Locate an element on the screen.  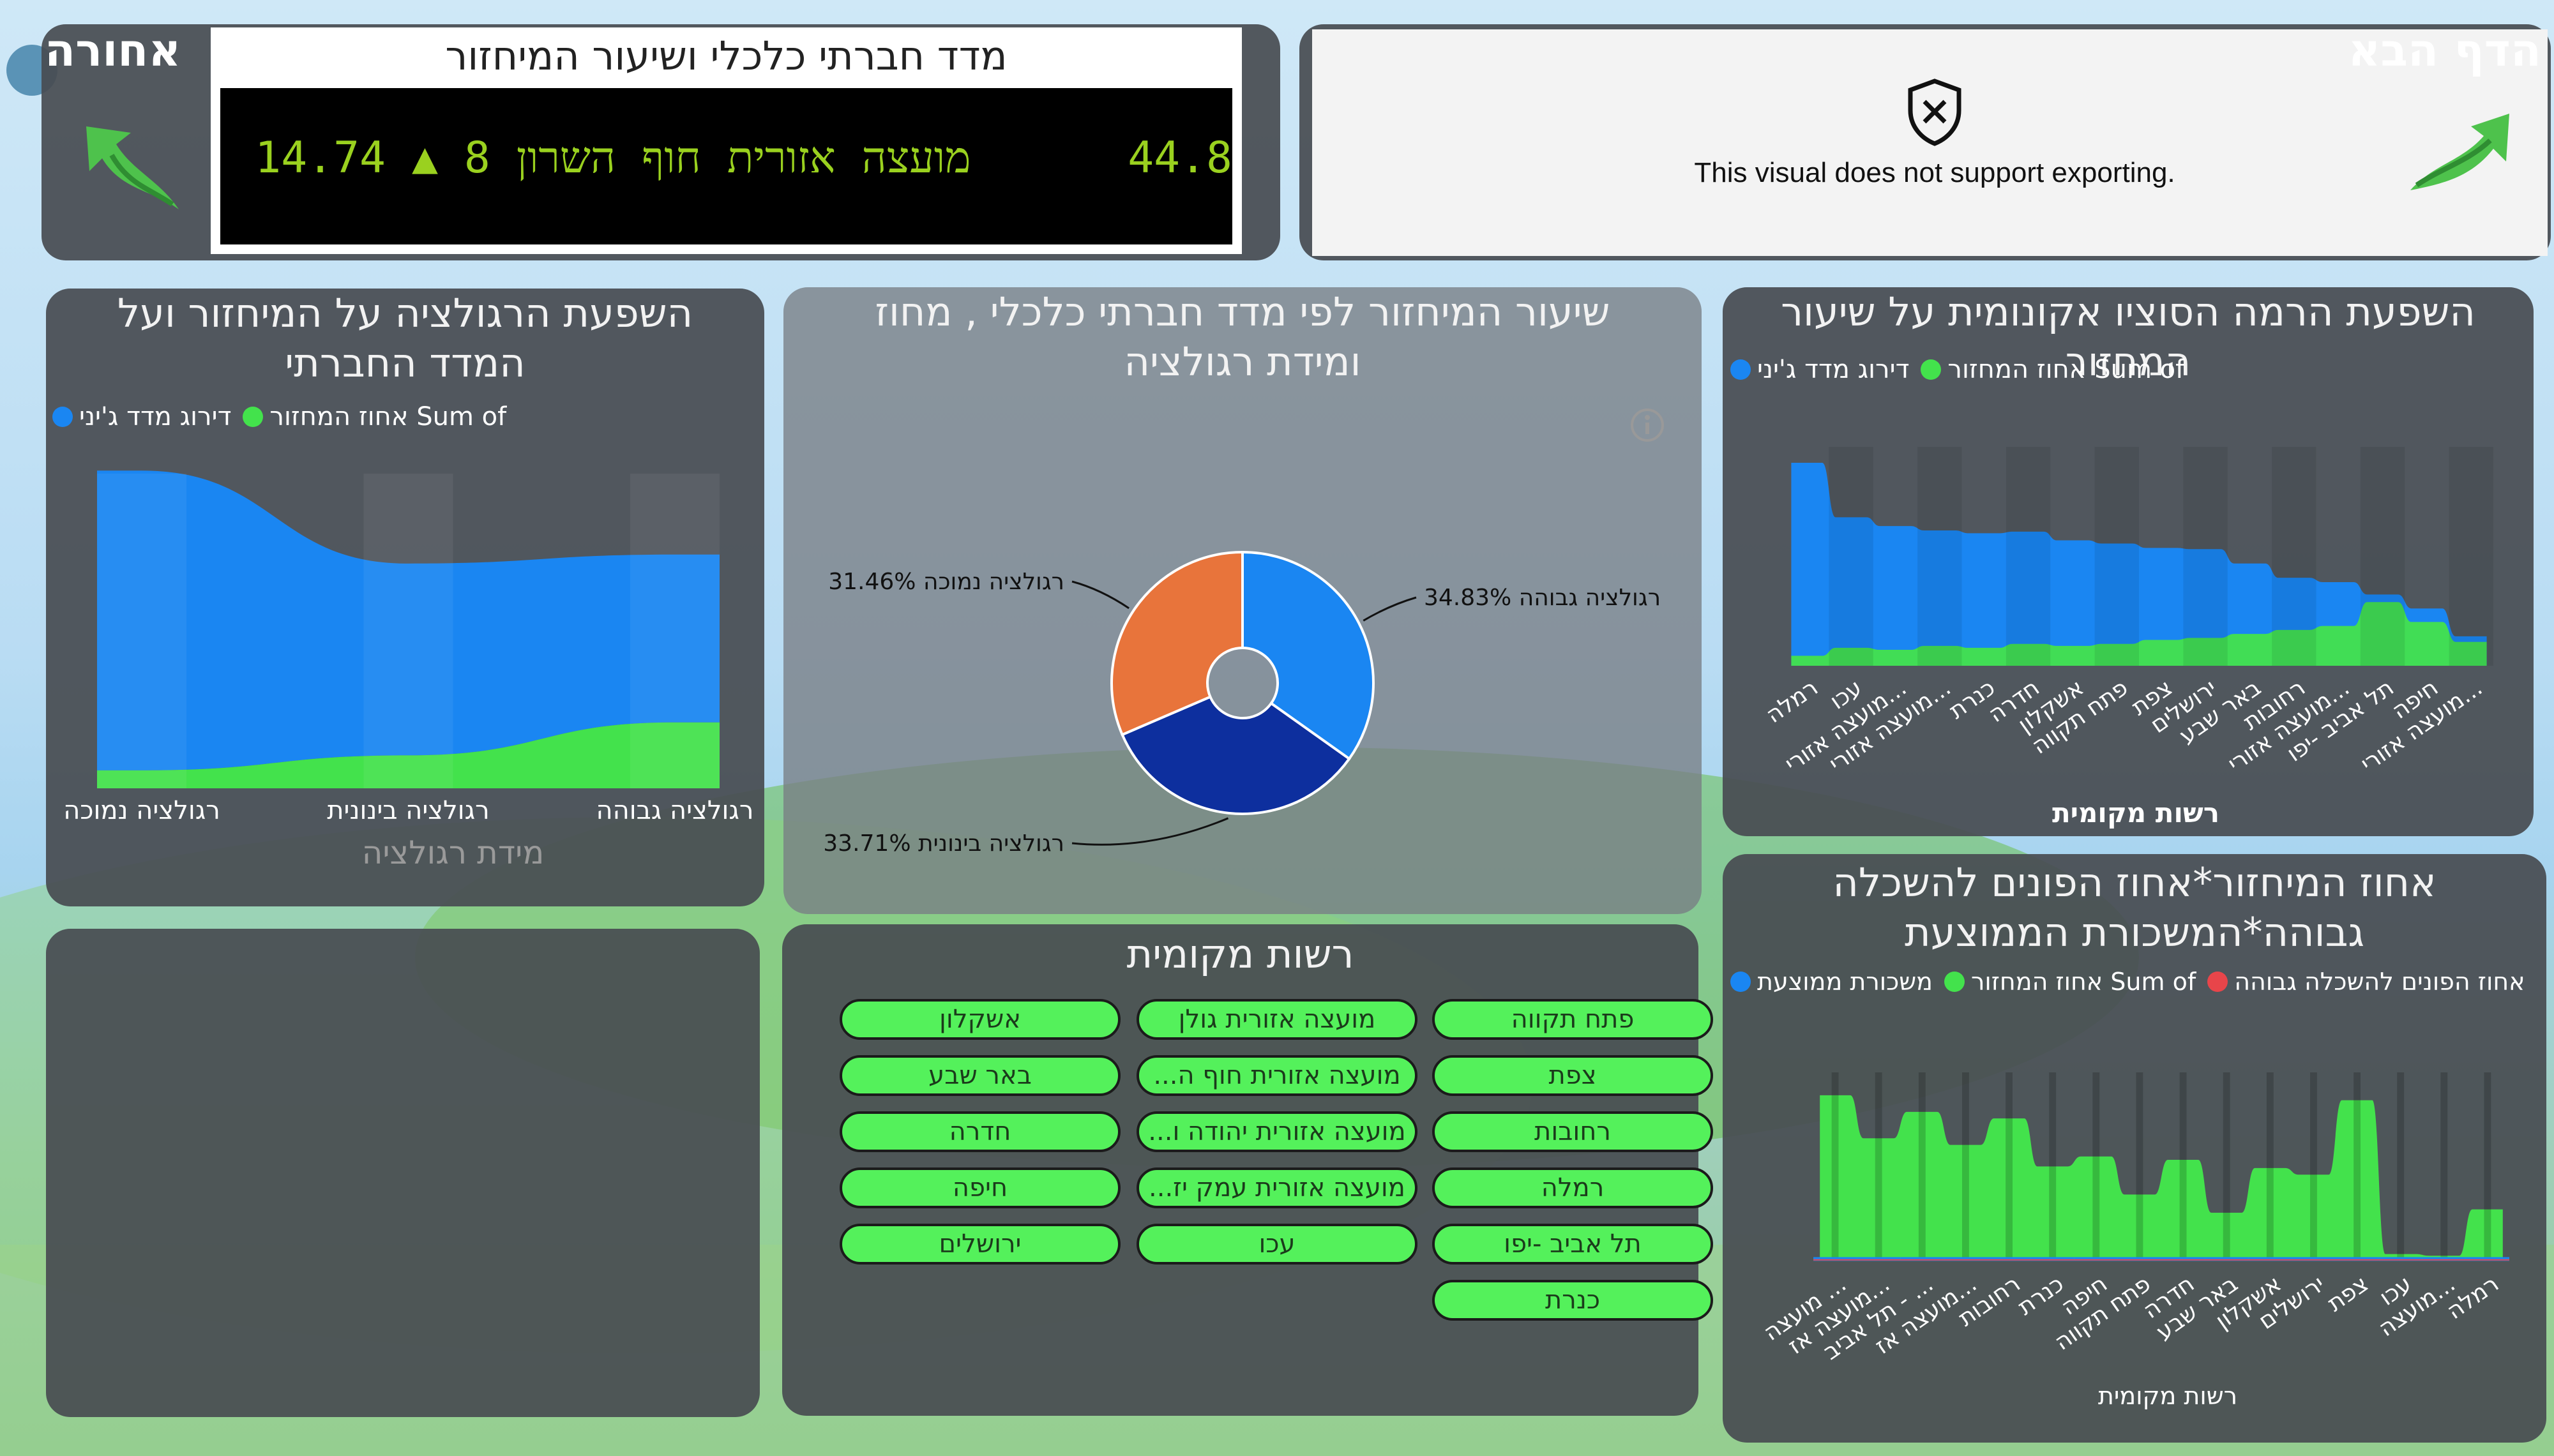
slice-label: 31.46% רגולציה נמוכה is located at coordinates (946, 582).